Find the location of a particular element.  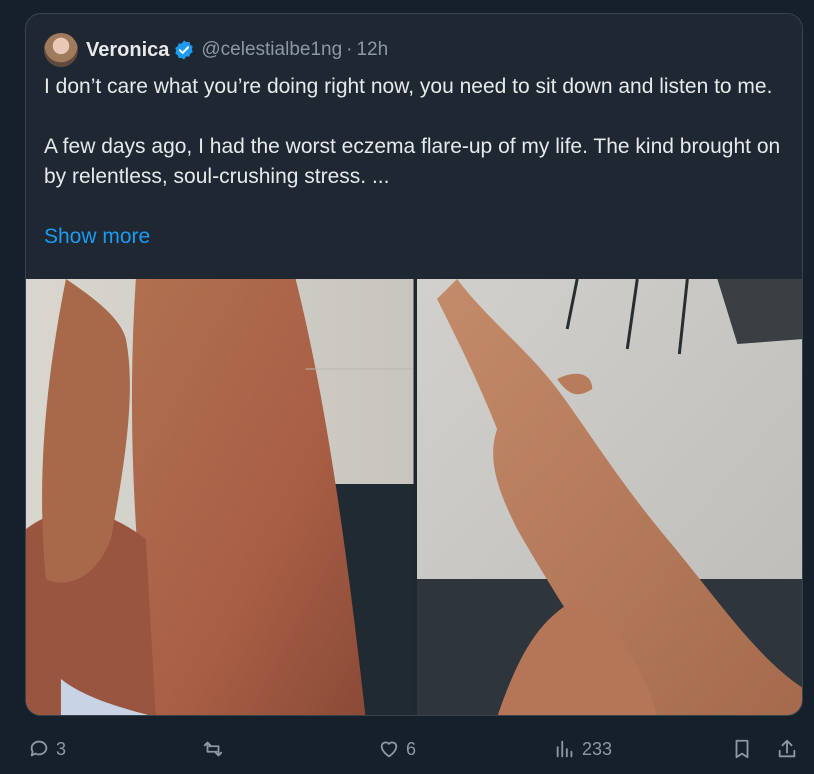

share-button is located at coordinates (787, 749).